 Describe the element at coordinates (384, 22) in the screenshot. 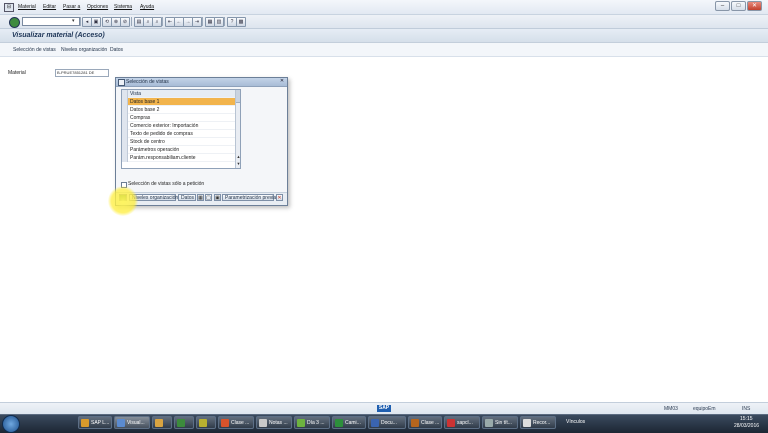

I see `standard-toolbar: ▾ ◂ ▣ ⟲ ⊗ ⊘ ▤ ⌕ ⌕ ⇤ ← → ⇥ ▦ ▥ ? ▩` at that location.